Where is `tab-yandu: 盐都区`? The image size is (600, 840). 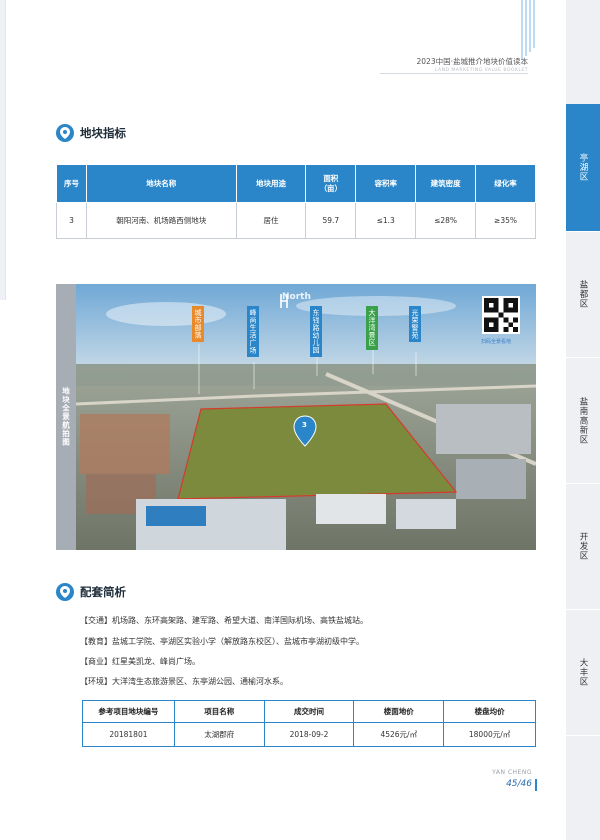
tab-yandu: 盐都区 is located at coordinates (583, 295).